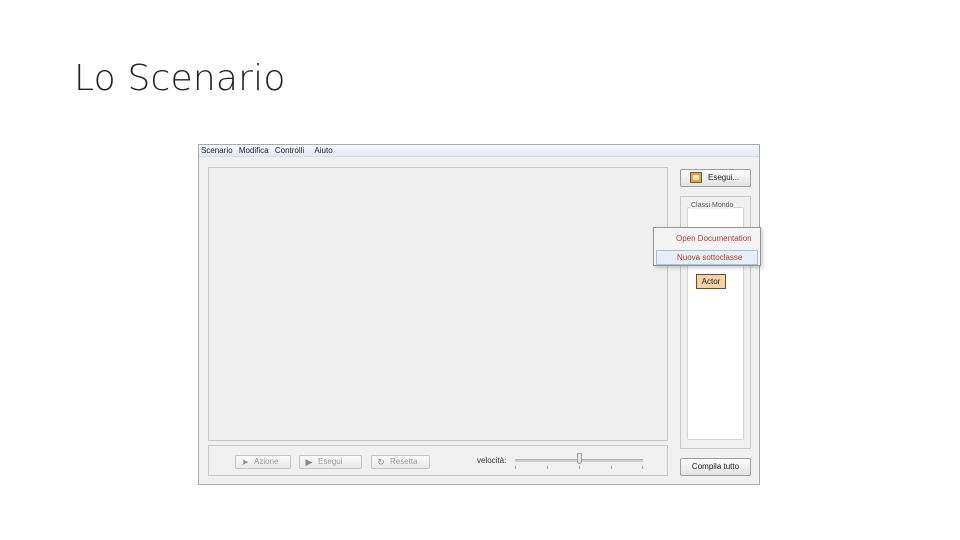 The height and width of the screenshot is (540, 960). I want to click on reset-button: ↻ Resetta, so click(400, 462).